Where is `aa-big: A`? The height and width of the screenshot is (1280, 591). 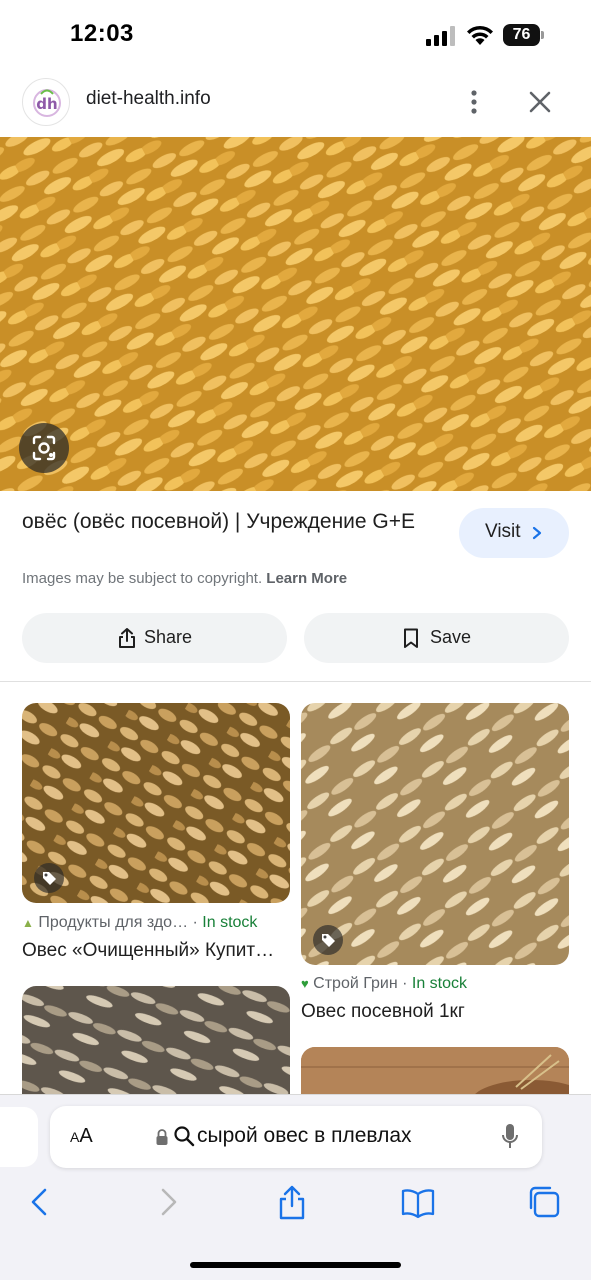 aa-big: A is located at coordinates (86, 1136).